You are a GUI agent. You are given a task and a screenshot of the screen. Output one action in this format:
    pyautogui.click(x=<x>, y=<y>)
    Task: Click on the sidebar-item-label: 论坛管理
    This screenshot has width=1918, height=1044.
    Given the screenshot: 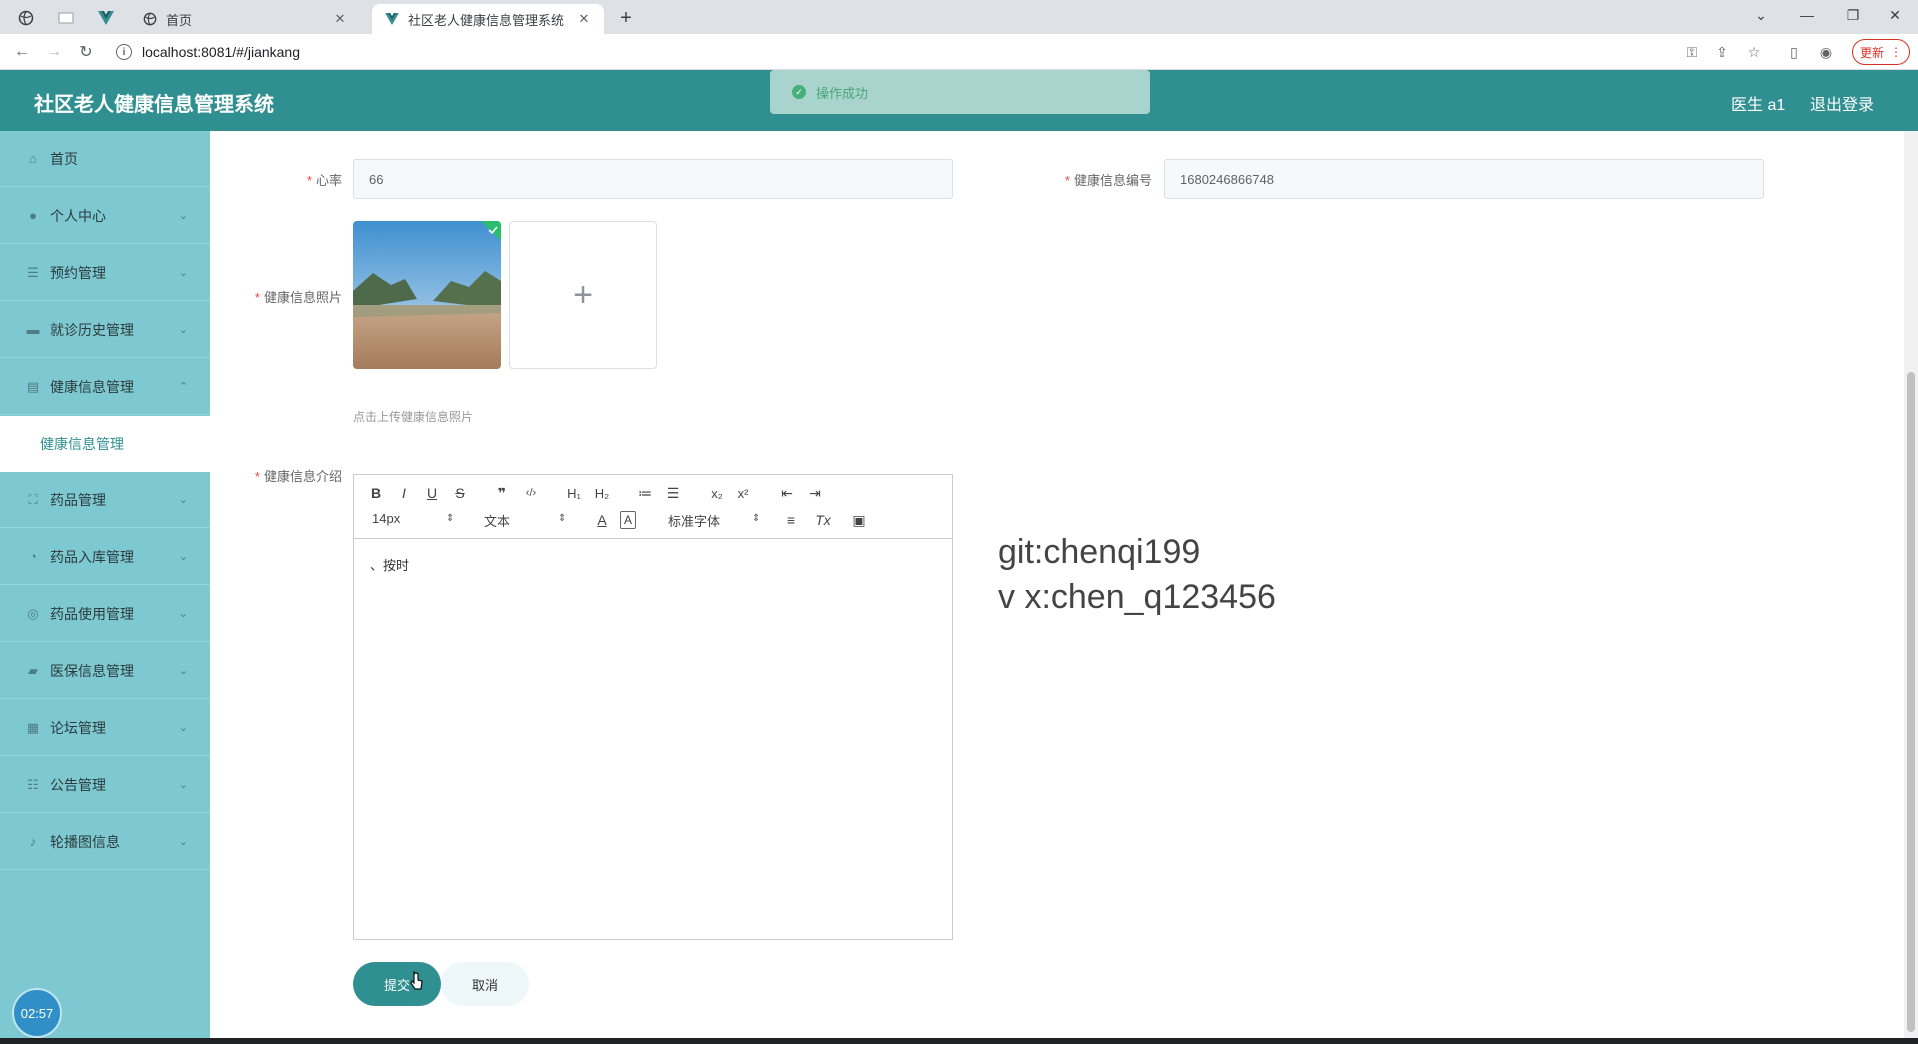 What is the action you would take?
    pyautogui.click(x=78, y=727)
    